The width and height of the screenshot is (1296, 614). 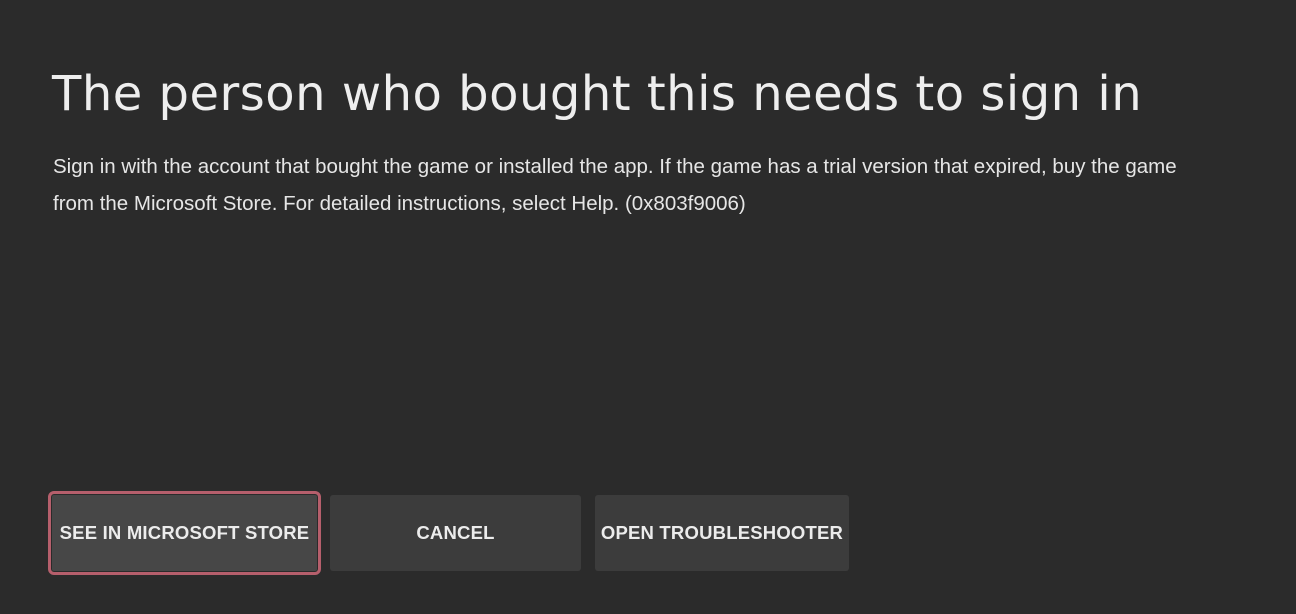 What do you see at coordinates (722, 533) in the screenshot?
I see `open-troubleshooter-button: OPEN TROUBLESHOOTER` at bounding box center [722, 533].